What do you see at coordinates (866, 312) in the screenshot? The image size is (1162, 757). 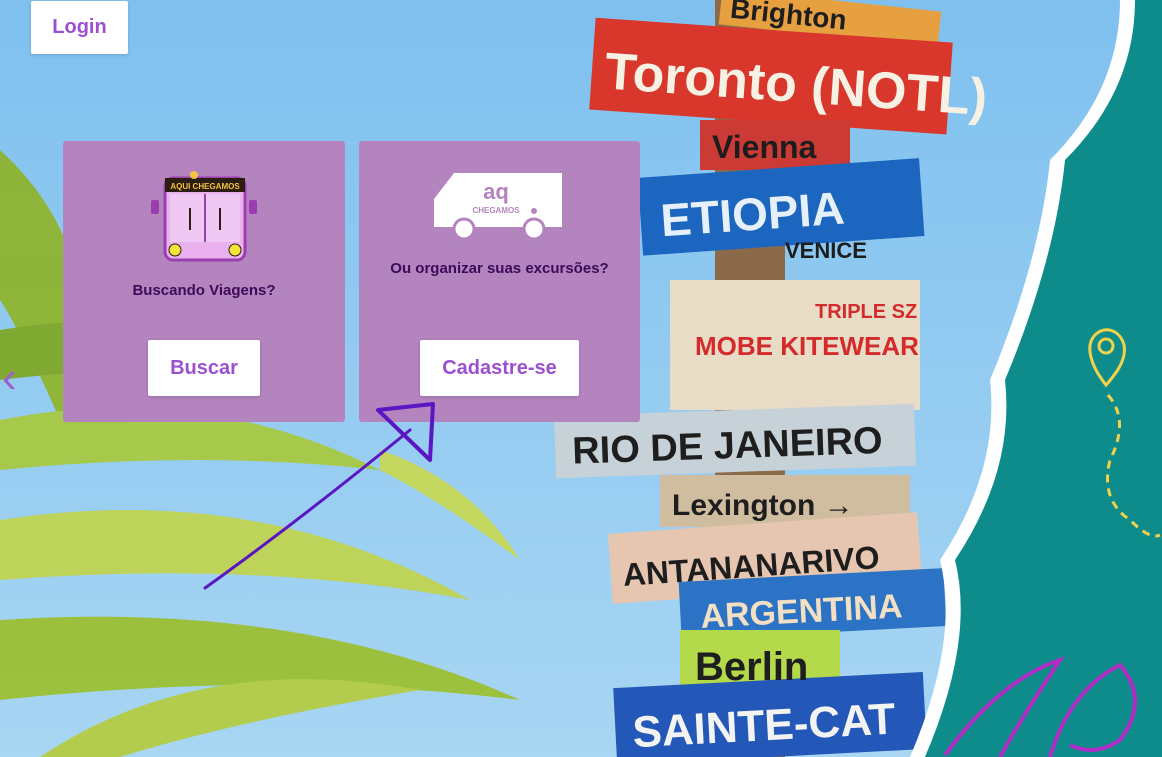 I see `svg-text: TRIPLE SZ` at bounding box center [866, 312].